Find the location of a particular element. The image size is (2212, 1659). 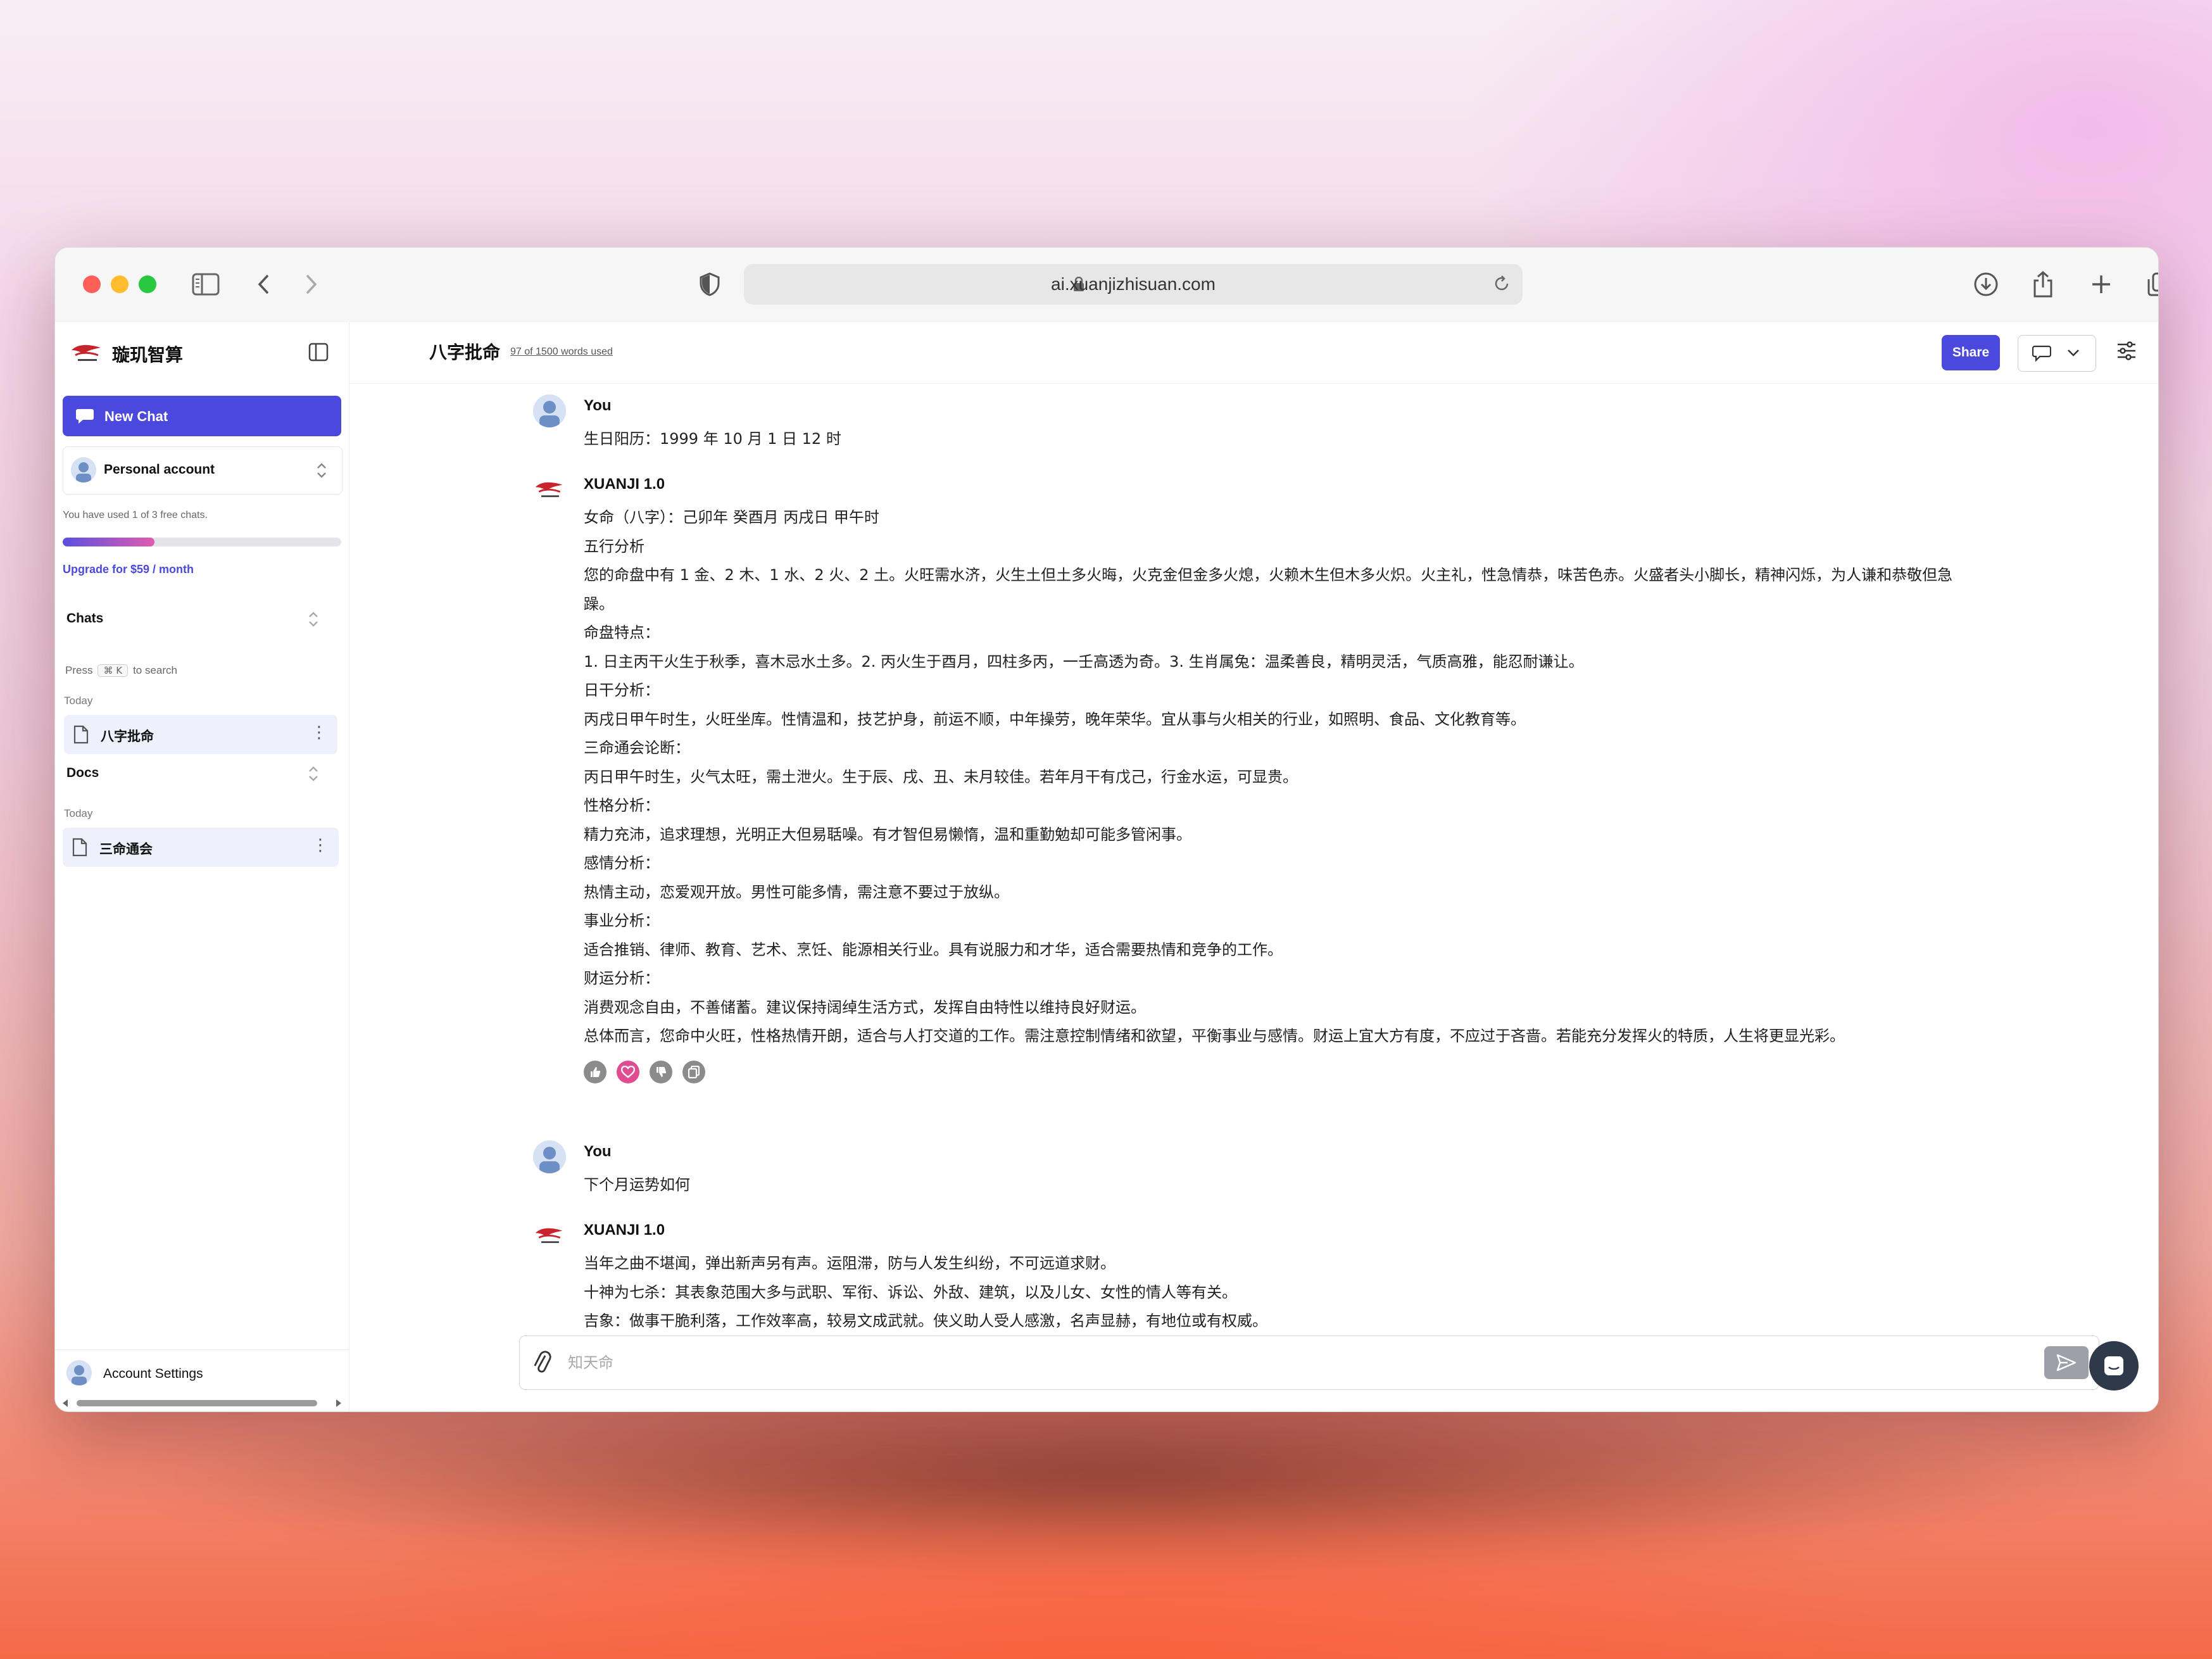

chats-chevron-updown-icon is located at coordinates (313, 621).